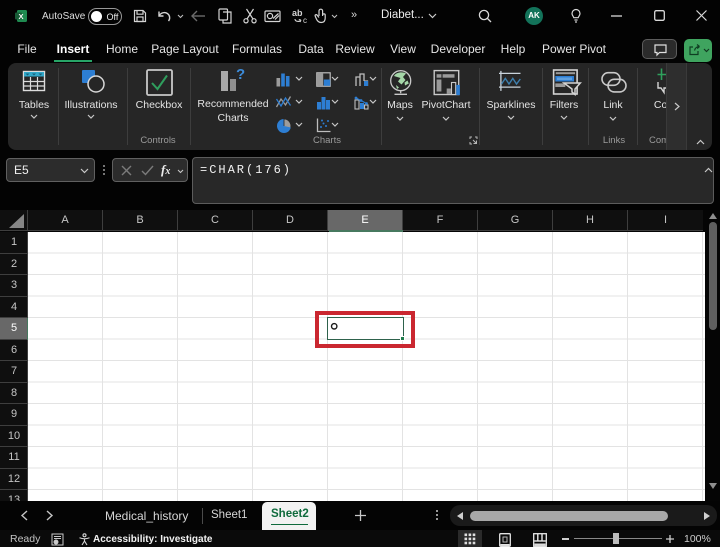  I want to click on svg-text: c, so click(305, 20).